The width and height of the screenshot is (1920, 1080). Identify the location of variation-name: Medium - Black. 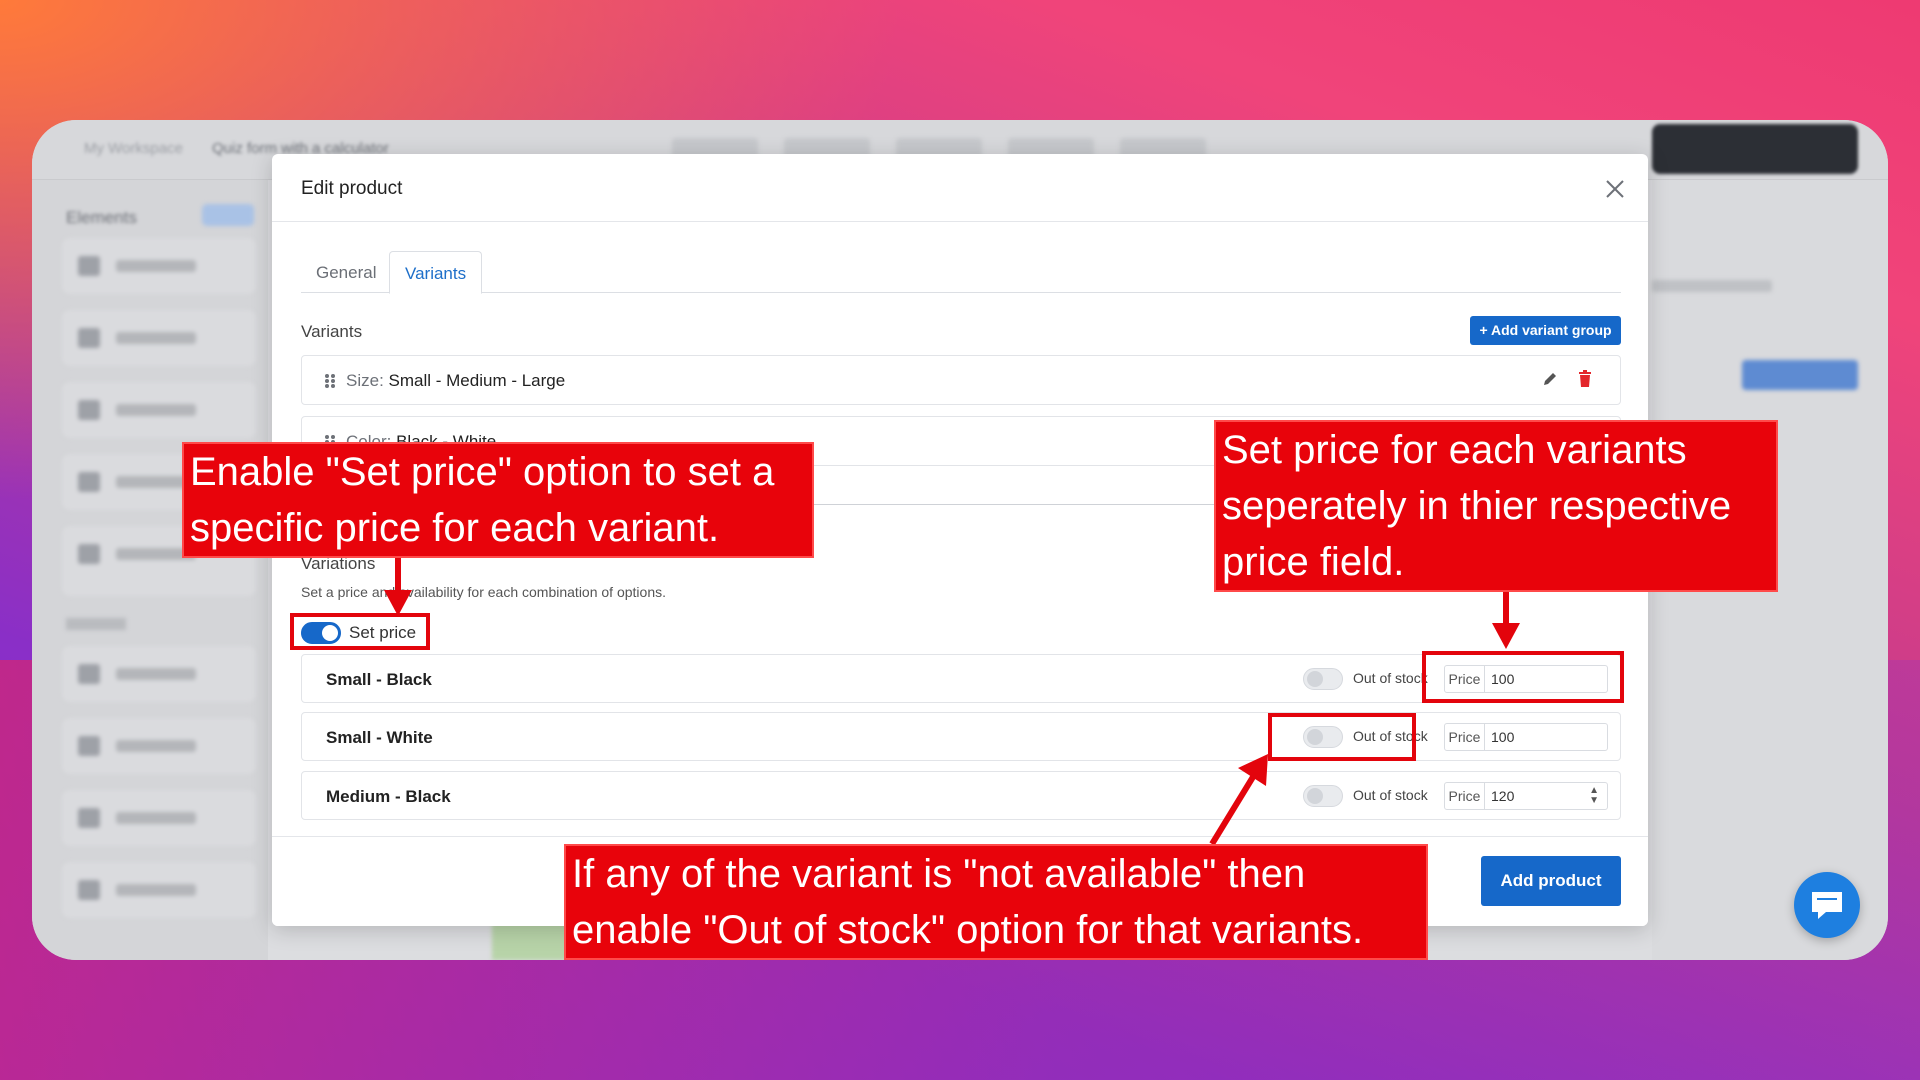
(388, 796).